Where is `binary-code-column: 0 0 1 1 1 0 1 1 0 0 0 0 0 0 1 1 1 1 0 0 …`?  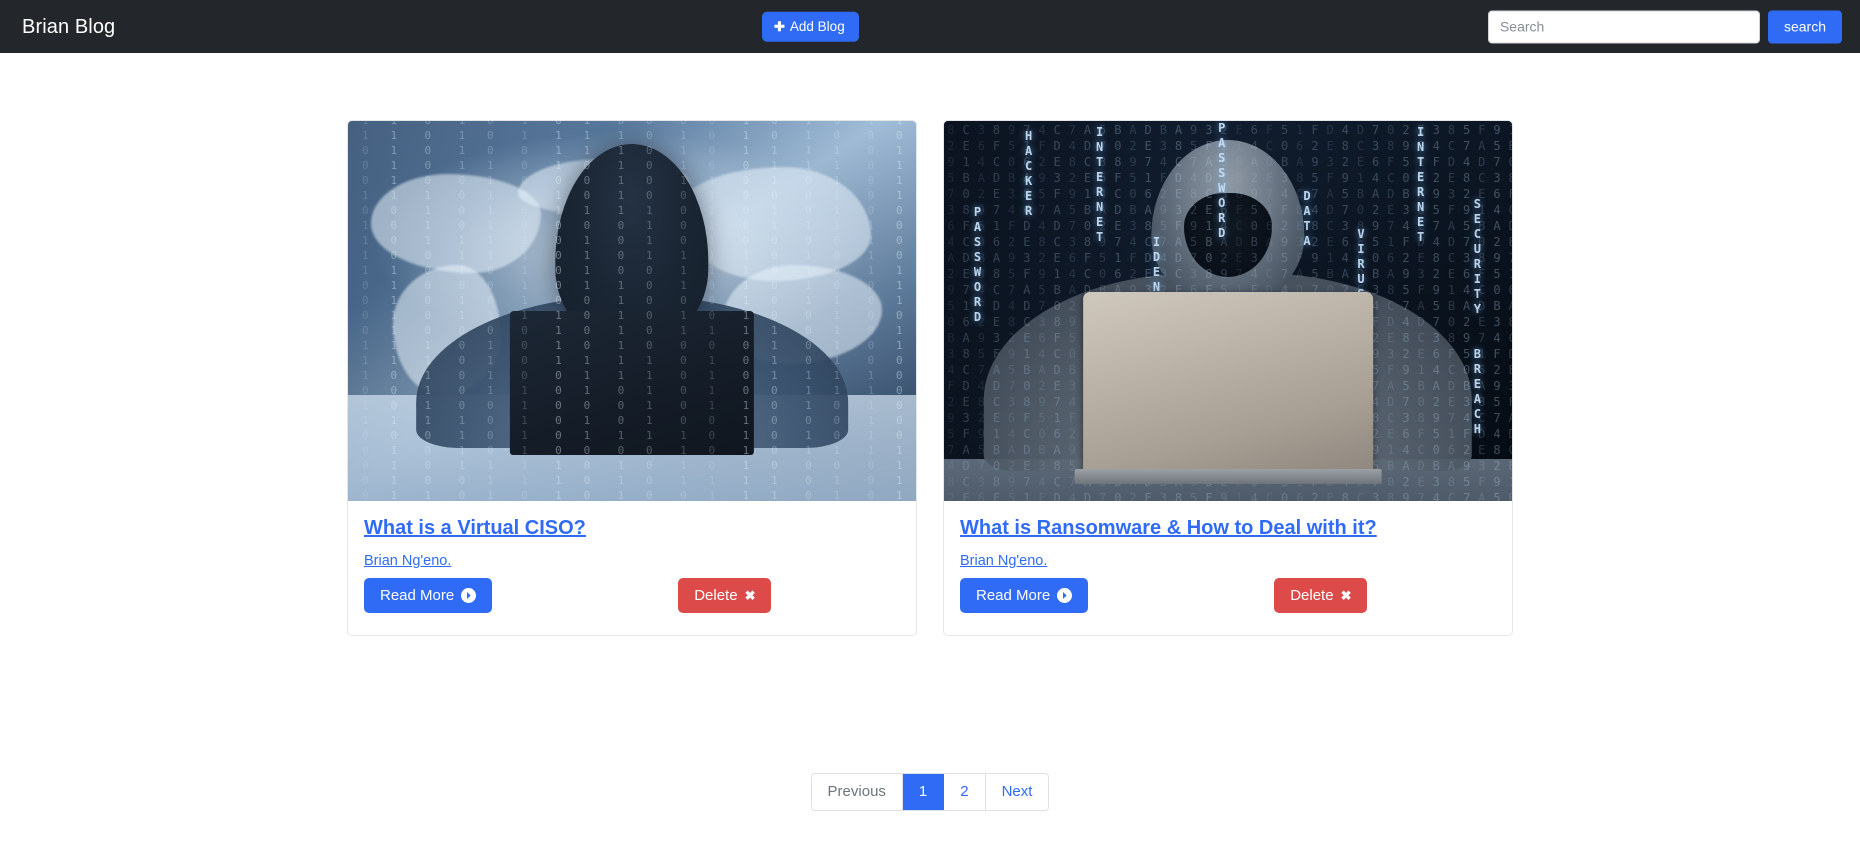
binary-code-column: 0 0 1 1 1 0 1 1 0 0 0 0 0 0 1 1 1 1 0 0 … is located at coordinates (558, 311).